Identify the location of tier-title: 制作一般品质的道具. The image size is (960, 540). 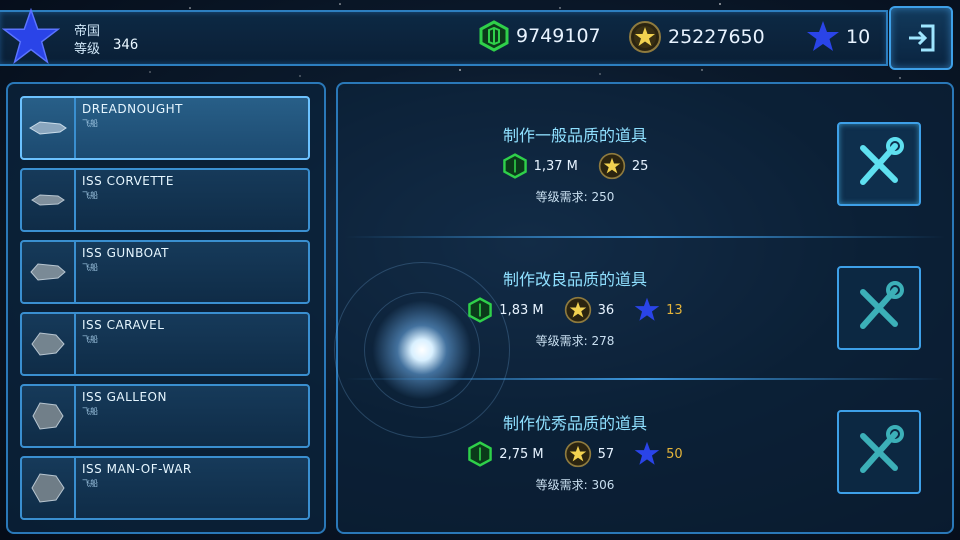
(574, 135).